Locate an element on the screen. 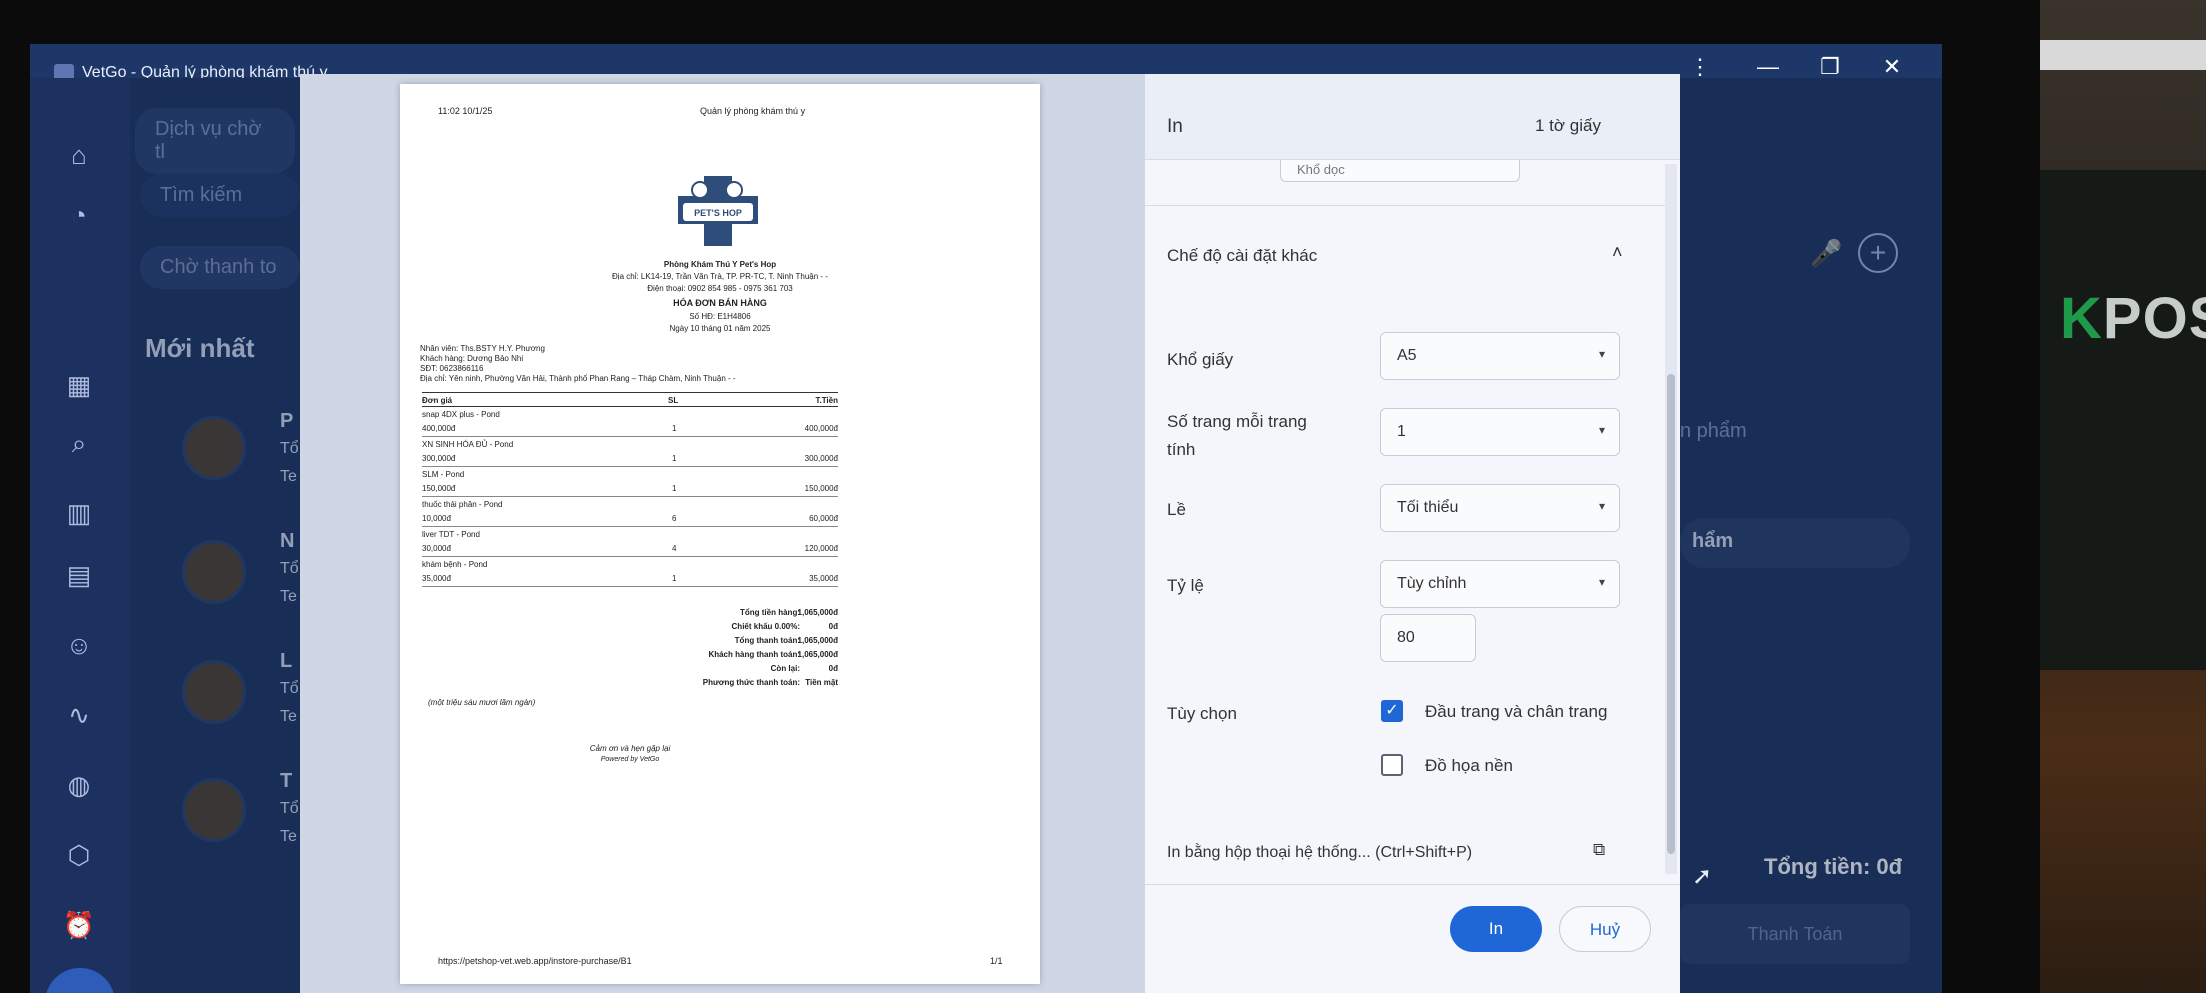  pet-icon: ◔ is located at coordinates (79, 215).